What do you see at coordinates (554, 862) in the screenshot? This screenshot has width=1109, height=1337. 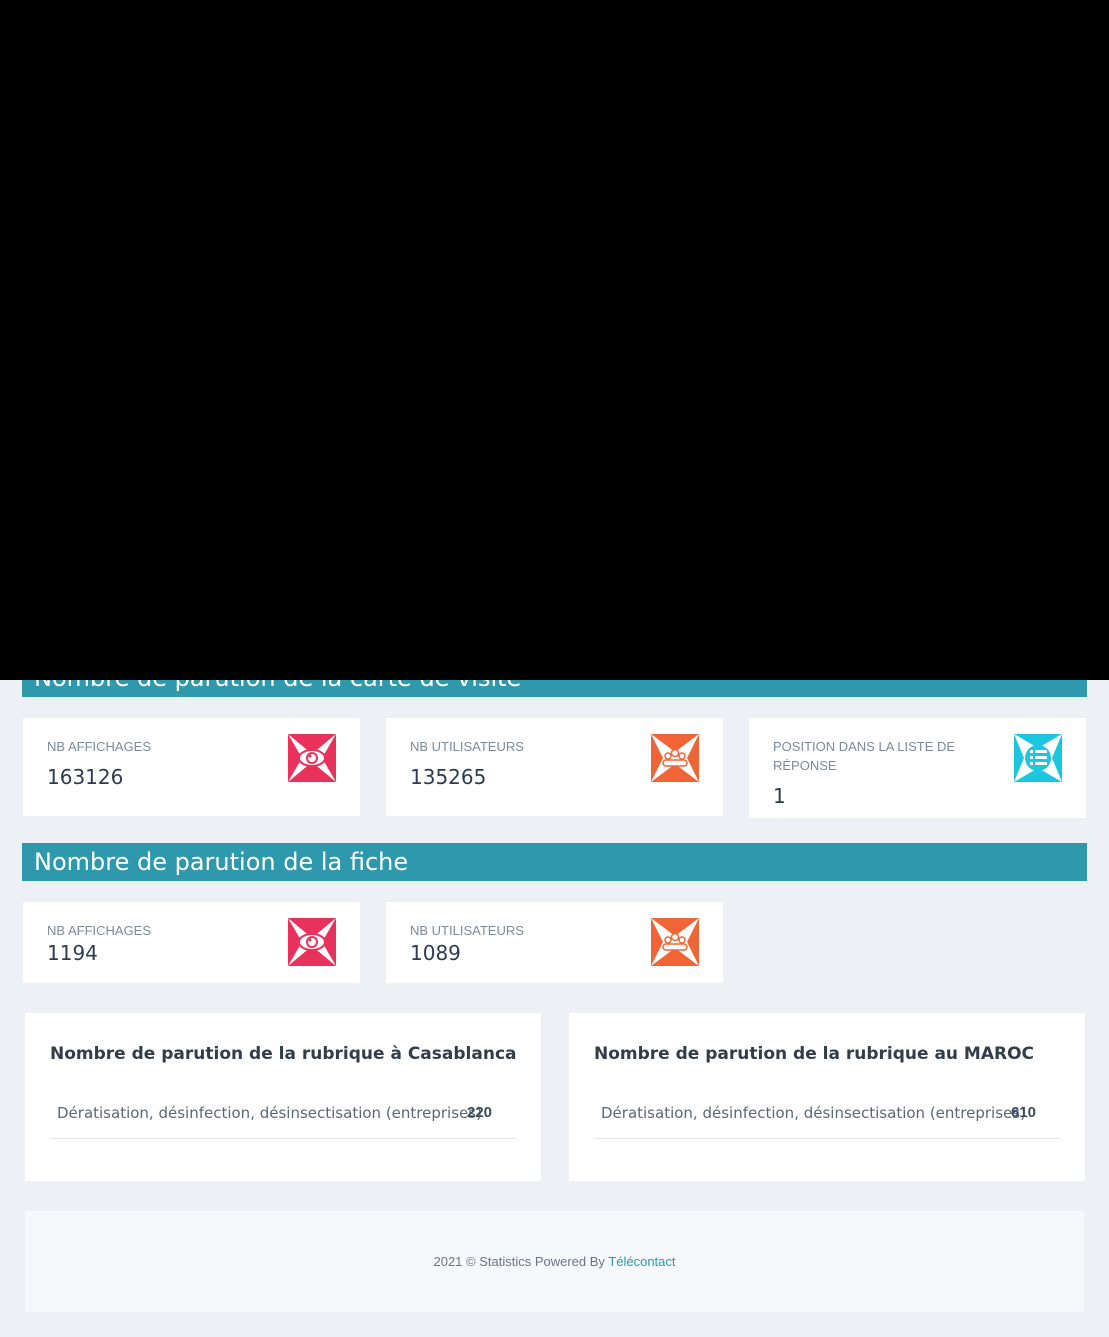 I see `section-title-fiche: Nombre de parution de la fiche` at bounding box center [554, 862].